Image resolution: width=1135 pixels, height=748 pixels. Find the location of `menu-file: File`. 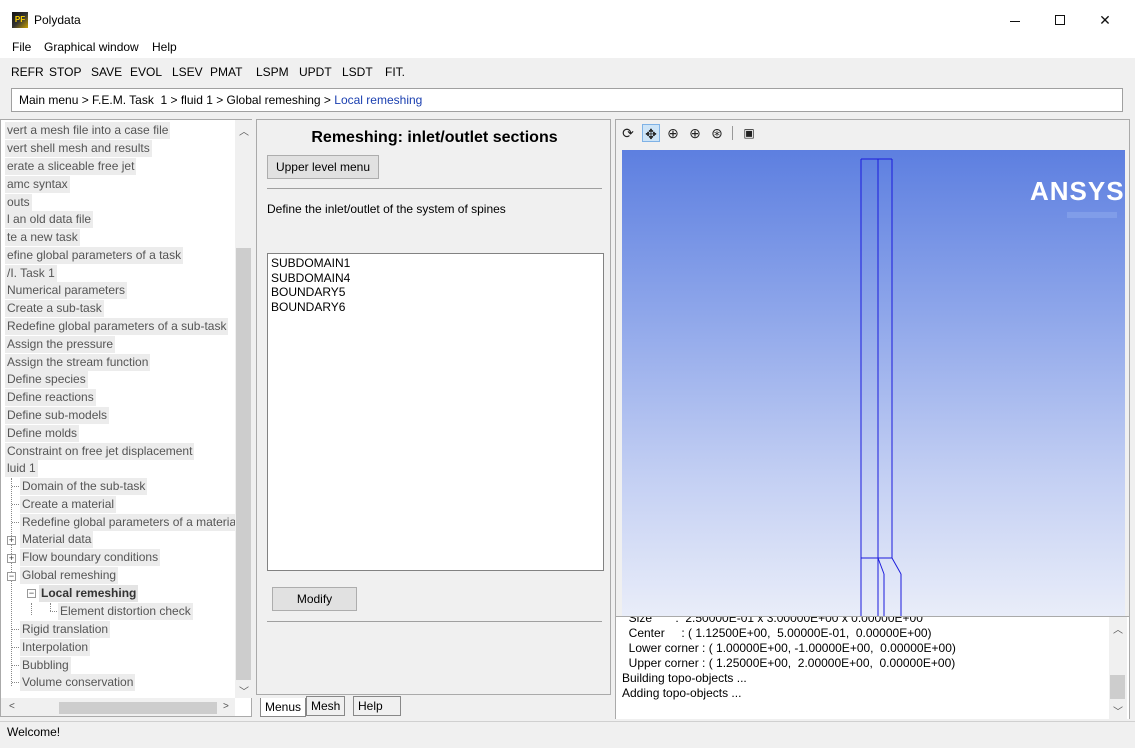

menu-file: File is located at coordinates (21, 47).